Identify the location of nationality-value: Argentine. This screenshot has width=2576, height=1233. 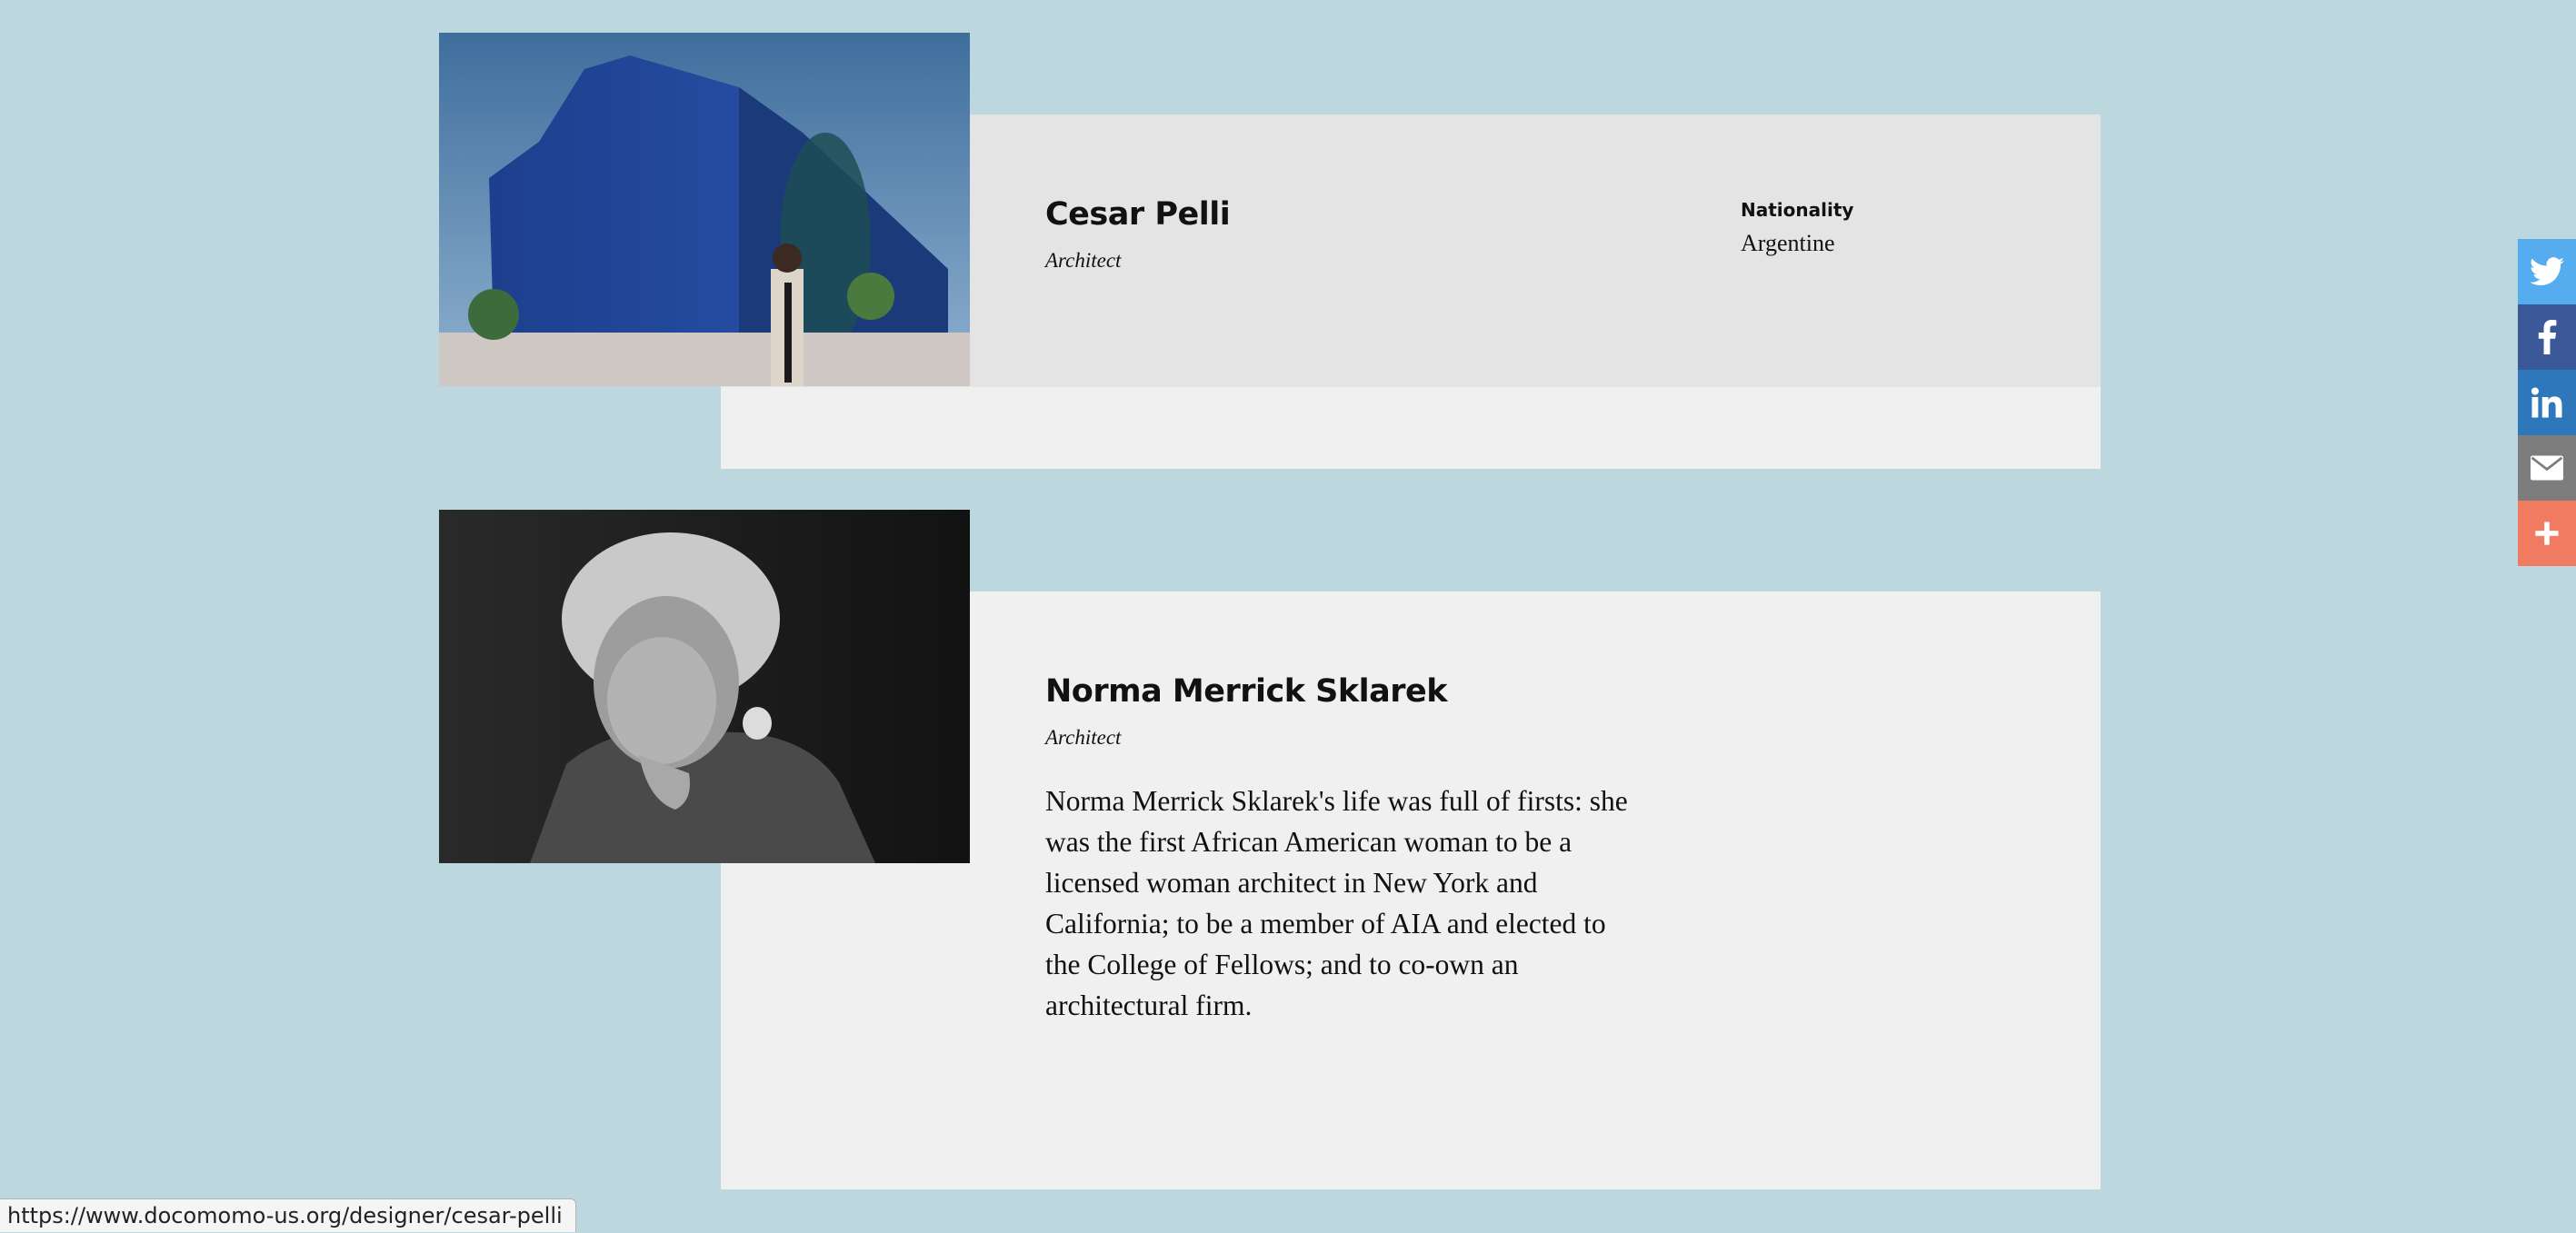
(1788, 243).